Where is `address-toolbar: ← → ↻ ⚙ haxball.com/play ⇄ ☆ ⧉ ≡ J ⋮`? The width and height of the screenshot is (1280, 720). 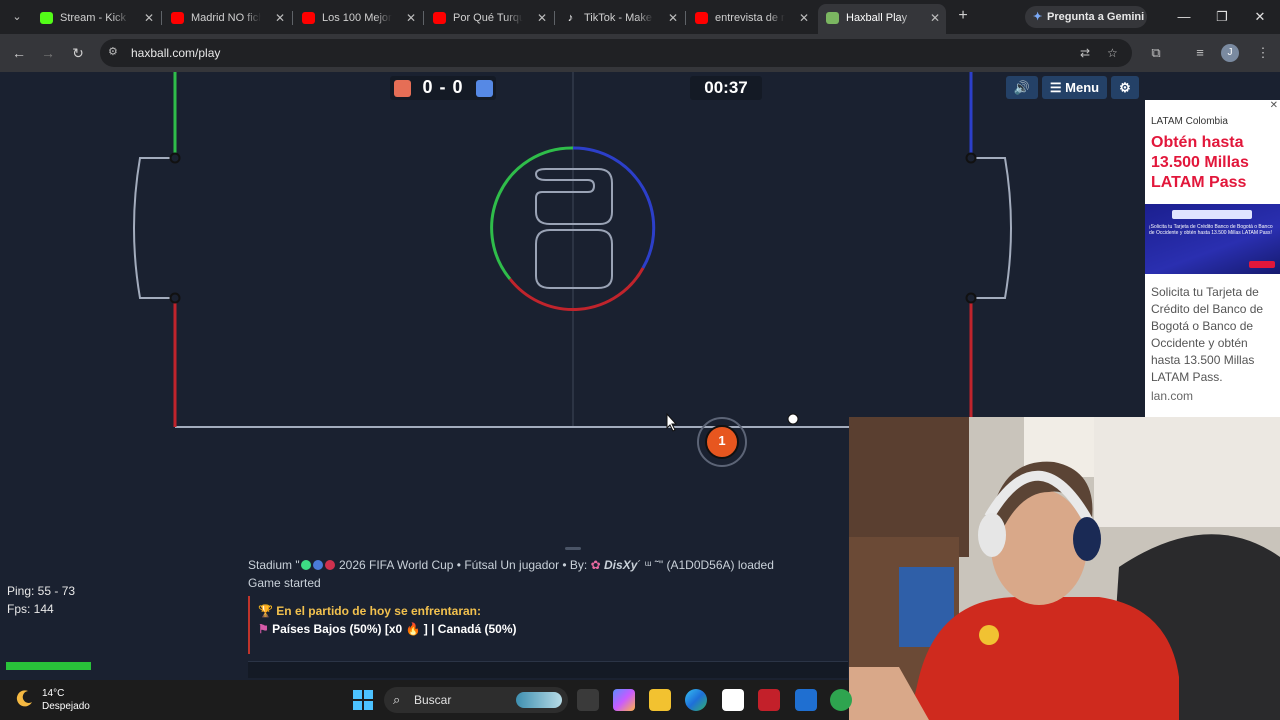
address-toolbar: ← → ↻ ⚙ haxball.com/play ⇄ ☆ ⧉ ≡ J ⋮ is located at coordinates (640, 53).